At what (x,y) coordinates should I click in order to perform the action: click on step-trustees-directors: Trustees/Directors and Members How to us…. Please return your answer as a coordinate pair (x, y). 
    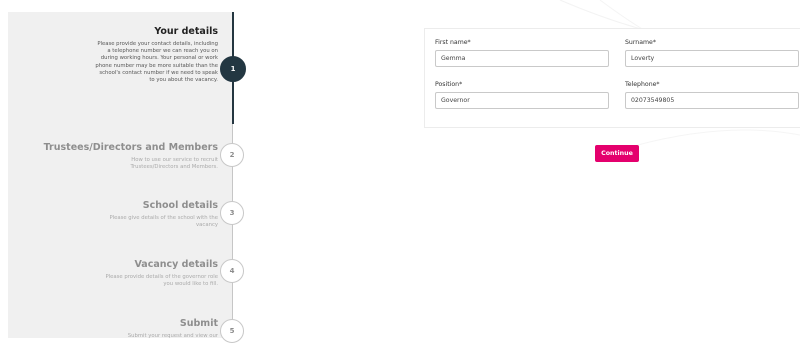
    Looking at the image, I should click on (113, 156).